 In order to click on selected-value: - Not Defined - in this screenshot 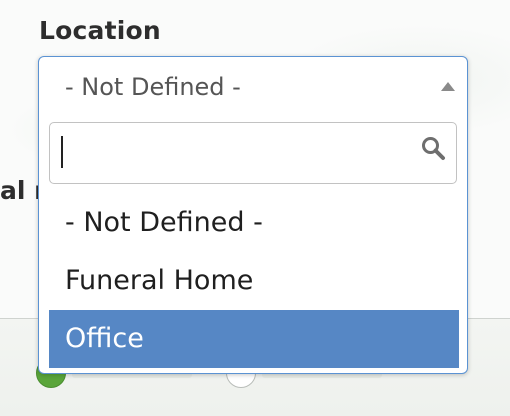, I will do `click(153, 87)`.